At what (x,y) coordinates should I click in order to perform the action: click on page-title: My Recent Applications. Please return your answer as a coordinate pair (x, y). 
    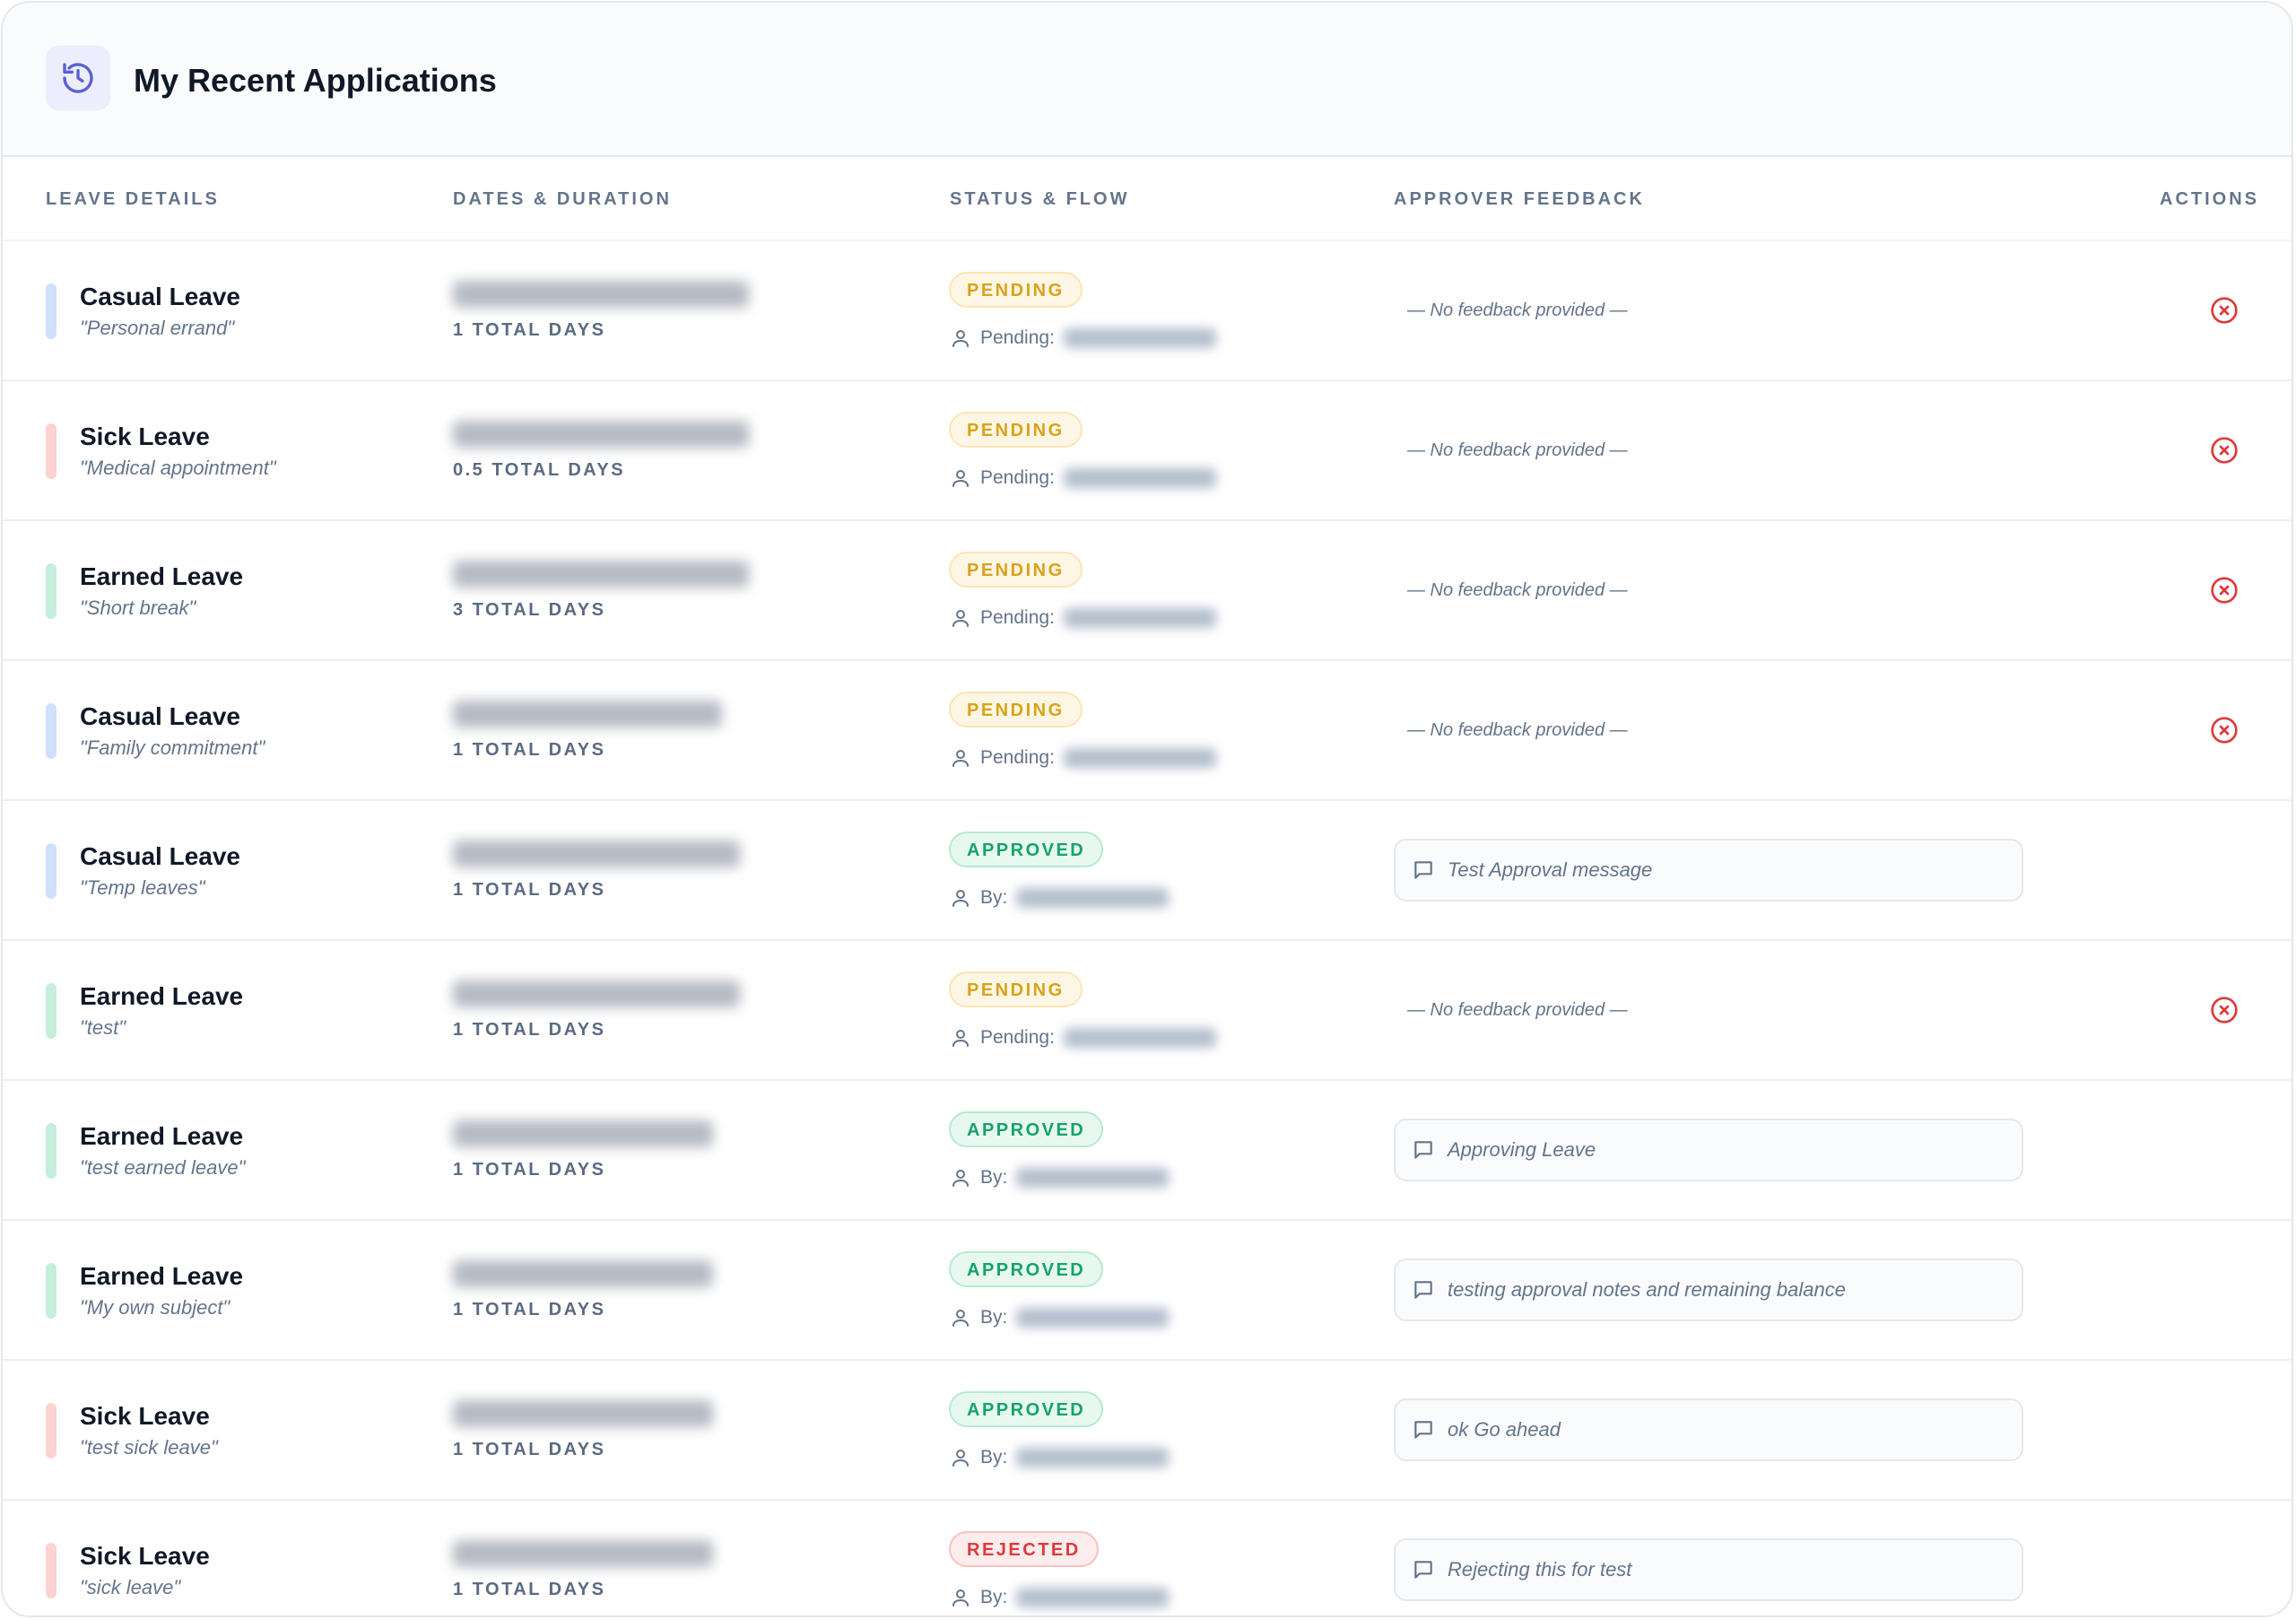
    Looking at the image, I should click on (315, 80).